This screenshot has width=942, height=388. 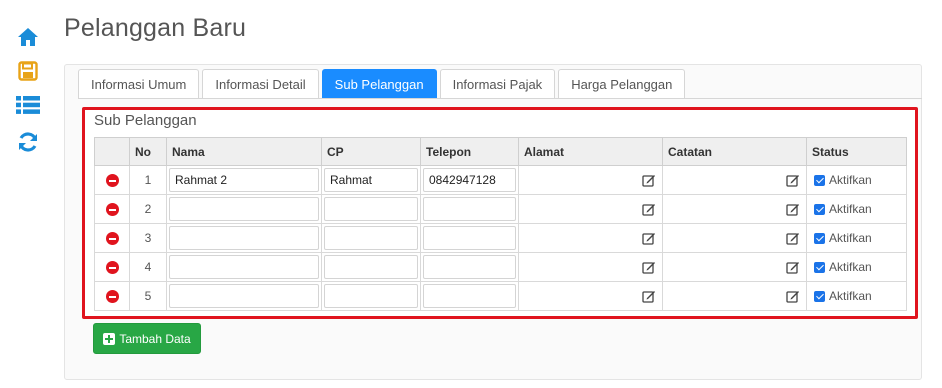 I want to click on refresh-icon, so click(x=28, y=142).